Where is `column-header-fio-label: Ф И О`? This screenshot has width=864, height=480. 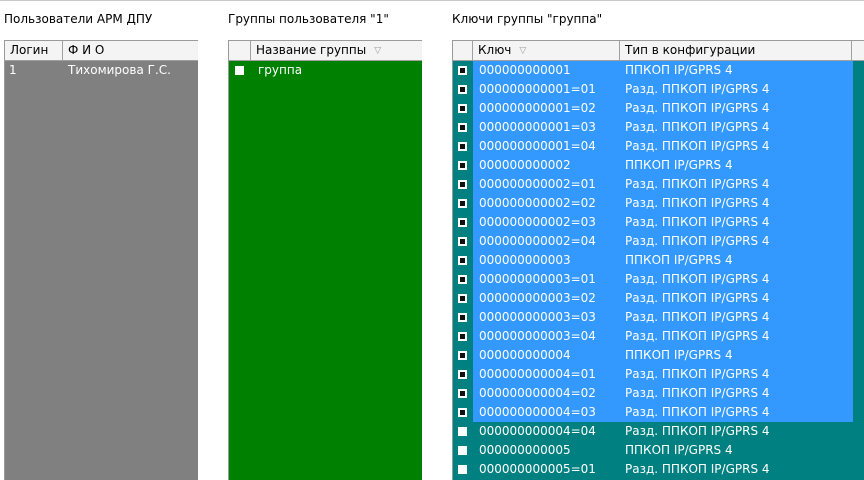
column-header-fio-label: Ф И О is located at coordinates (86, 50).